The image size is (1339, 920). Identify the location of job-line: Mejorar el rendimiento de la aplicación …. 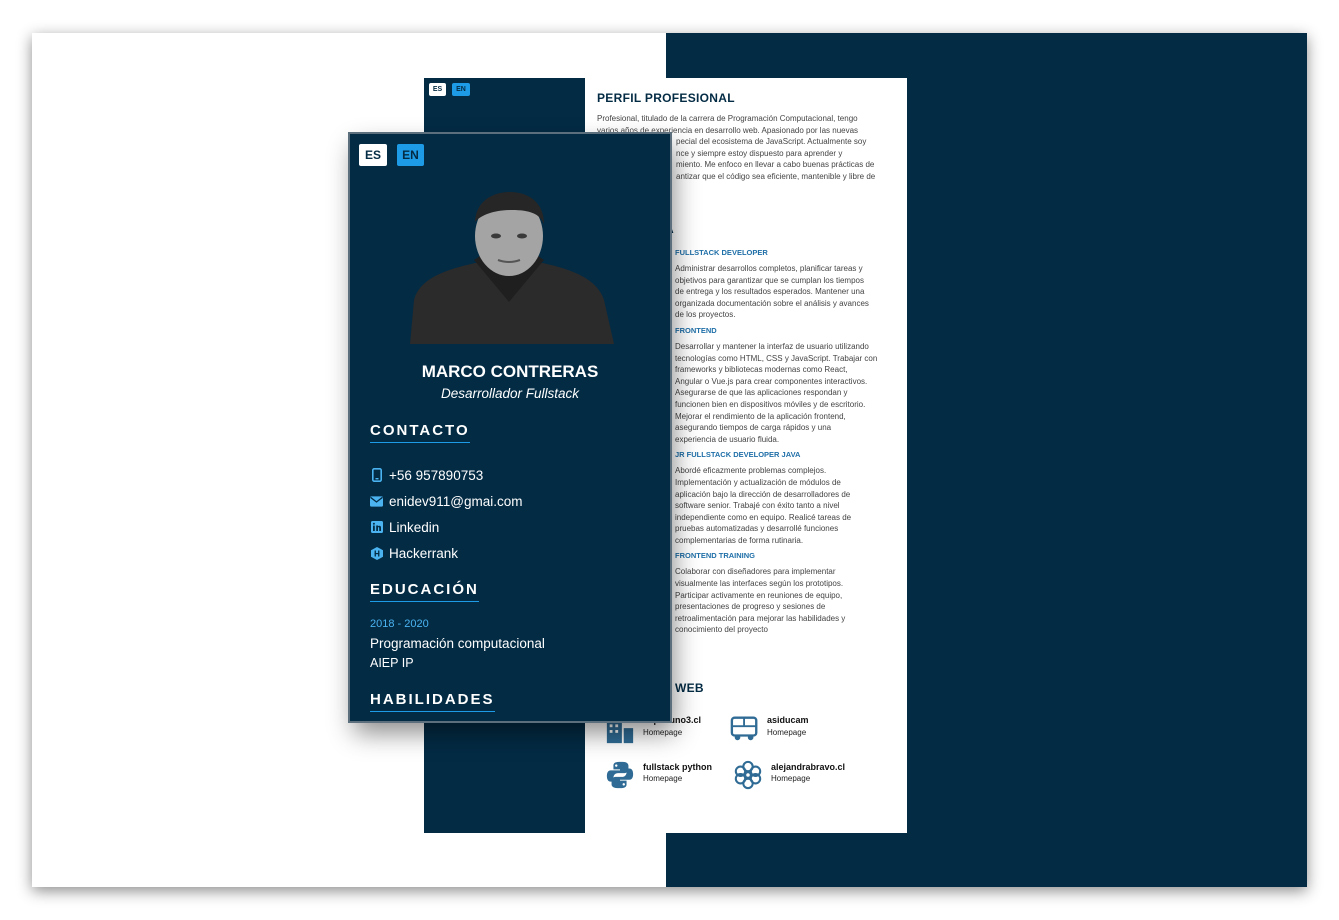
(760, 416).